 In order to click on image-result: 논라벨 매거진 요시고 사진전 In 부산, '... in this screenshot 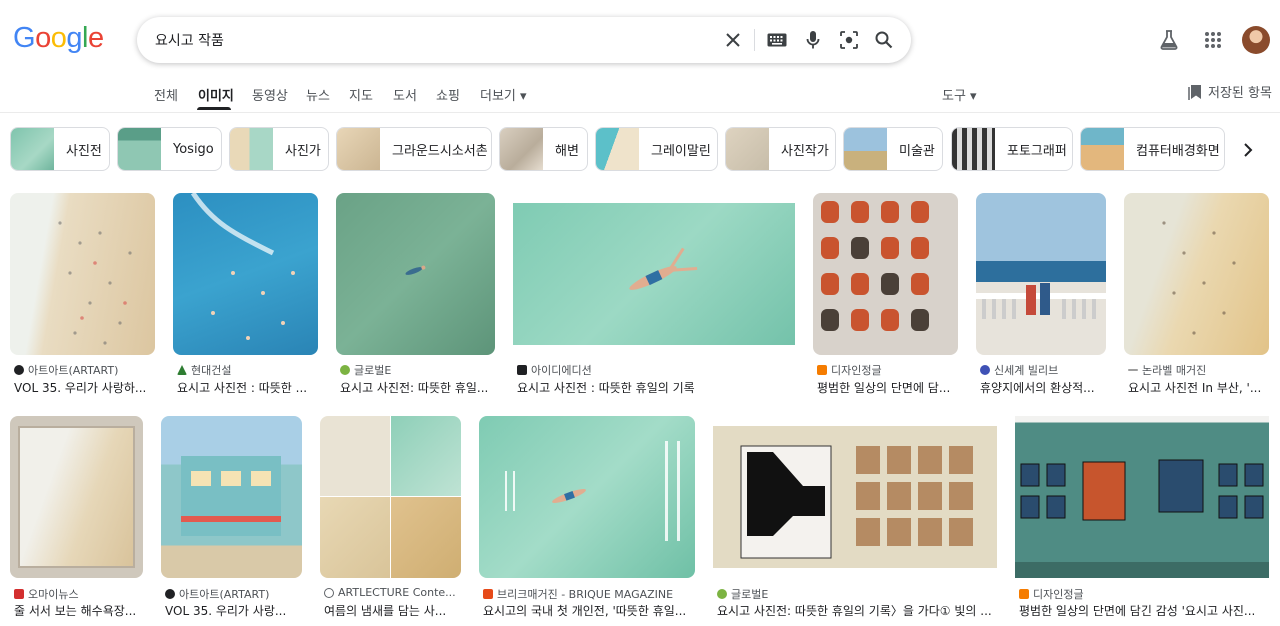, I will do `click(1196, 294)`.